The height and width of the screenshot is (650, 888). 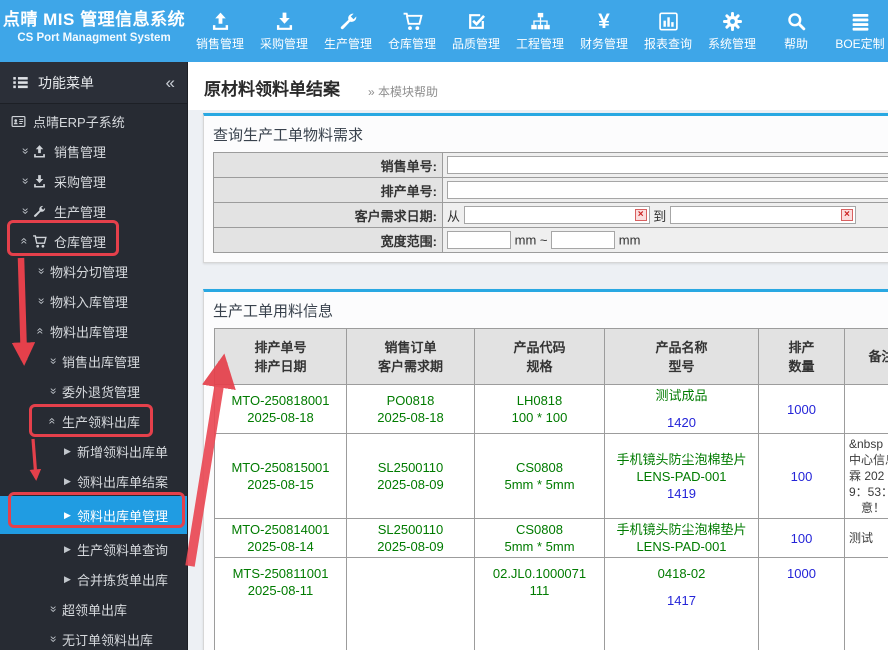 I want to click on sidebar-item: «生产领料出库, so click(x=93, y=421).